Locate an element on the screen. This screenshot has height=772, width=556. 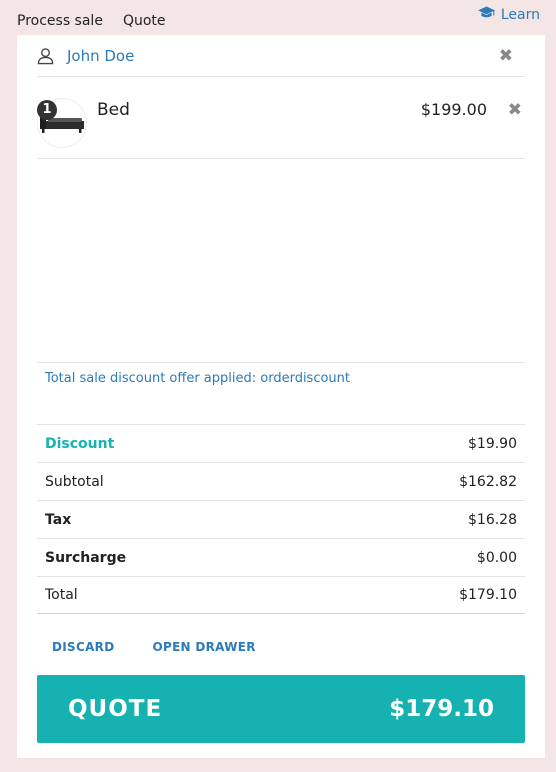
discount-label: Discount is located at coordinates (79, 444).